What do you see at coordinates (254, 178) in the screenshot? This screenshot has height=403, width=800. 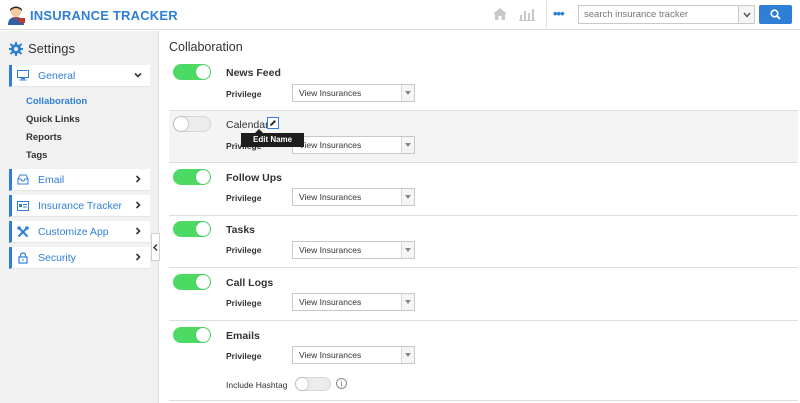 I see `row-title: Follow Ups` at bounding box center [254, 178].